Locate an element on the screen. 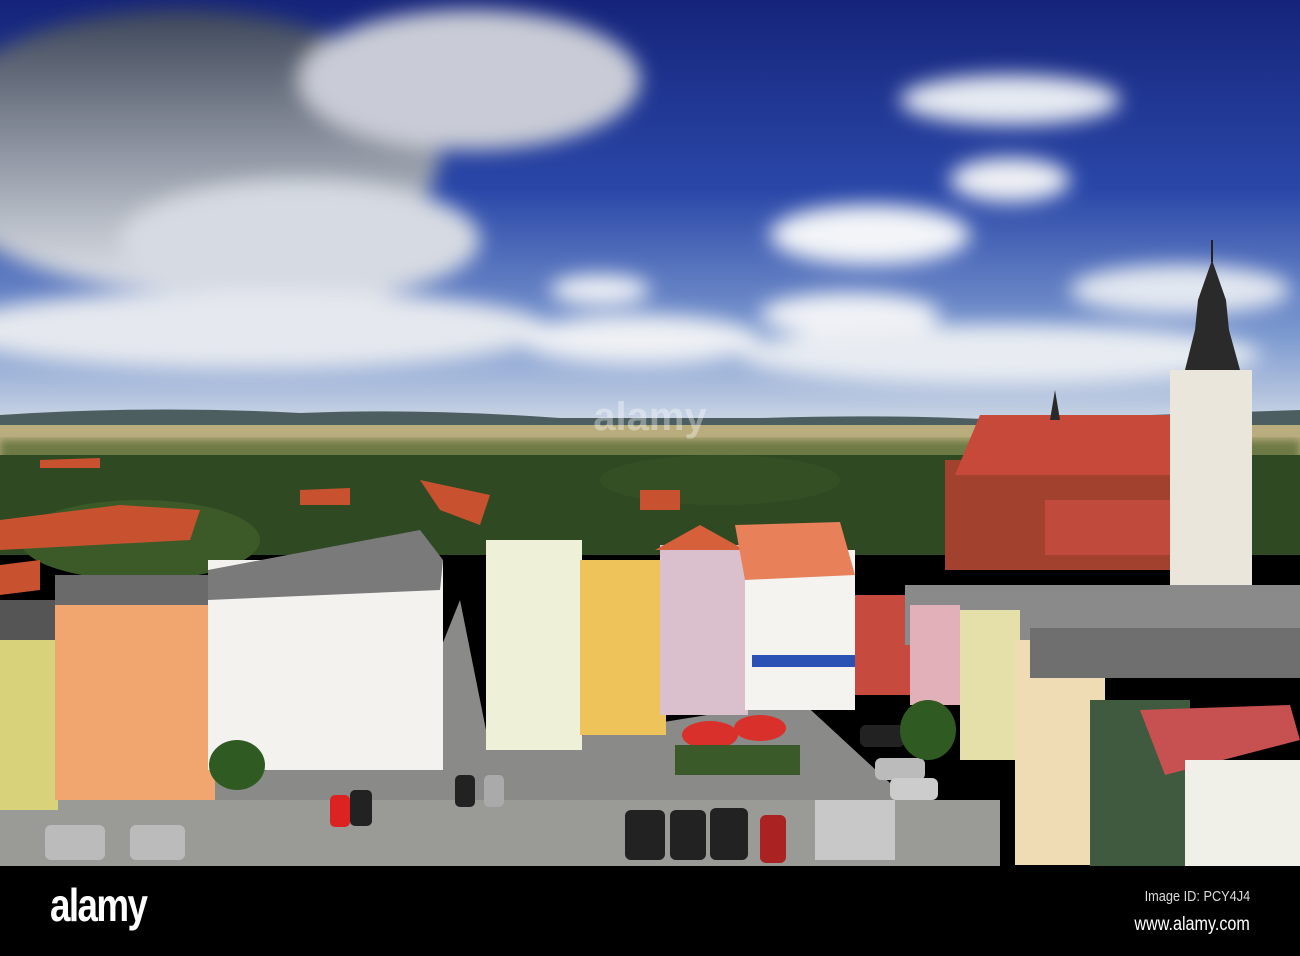 This screenshot has width=1300, height=956. church-tower is located at coordinates (1211, 477).